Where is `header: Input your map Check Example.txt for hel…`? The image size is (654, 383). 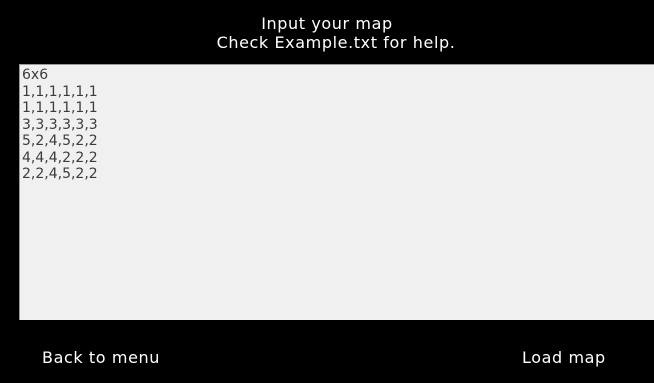 header: Input your map Check Example.txt for hel… is located at coordinates (327, 33).